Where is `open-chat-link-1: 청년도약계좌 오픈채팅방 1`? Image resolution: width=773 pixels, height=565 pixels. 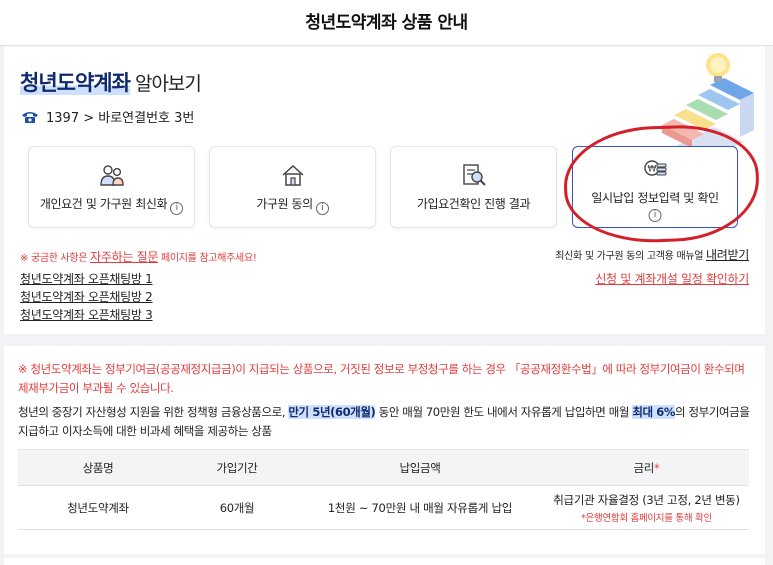
open-chat-link-1: 청년도약계좌 오픈채팅방 1 is located at coordinates (86, 278).